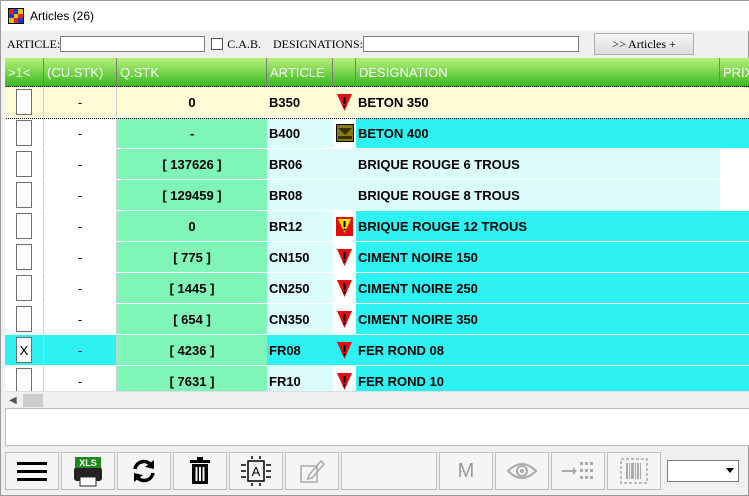 Image resolution: width=749 pixels, height=496 pixels. I want to click on col-header-status, so click(344, 72).